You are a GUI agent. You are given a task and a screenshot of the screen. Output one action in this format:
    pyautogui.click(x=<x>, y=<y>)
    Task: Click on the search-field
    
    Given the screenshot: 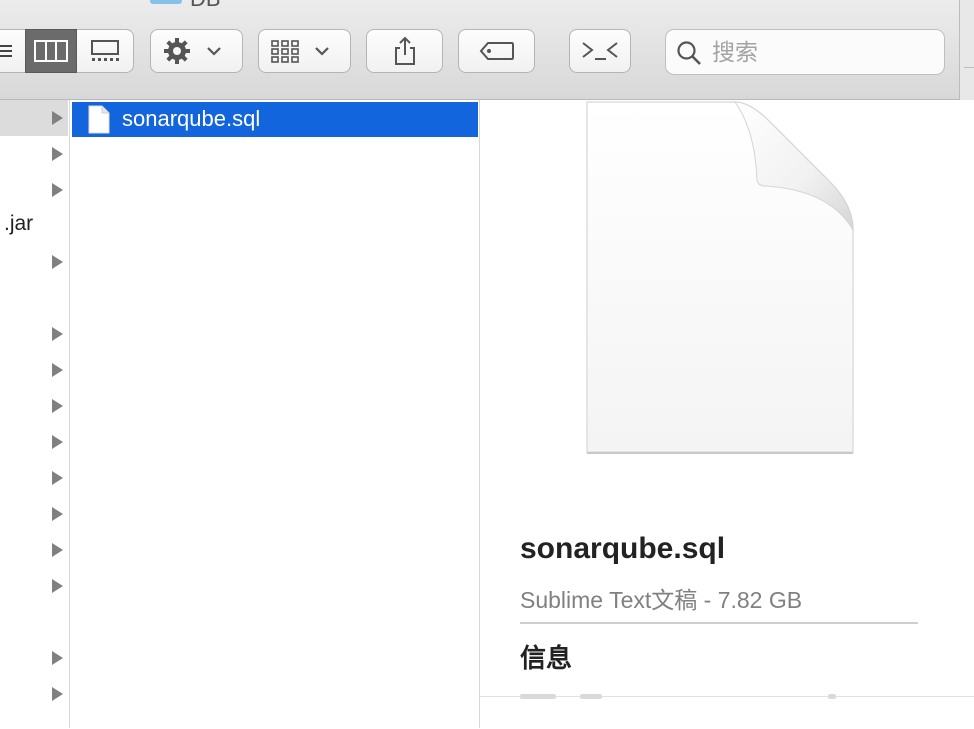 What is the action you would take?
    pyautogui.click(x=805, y=52)
    